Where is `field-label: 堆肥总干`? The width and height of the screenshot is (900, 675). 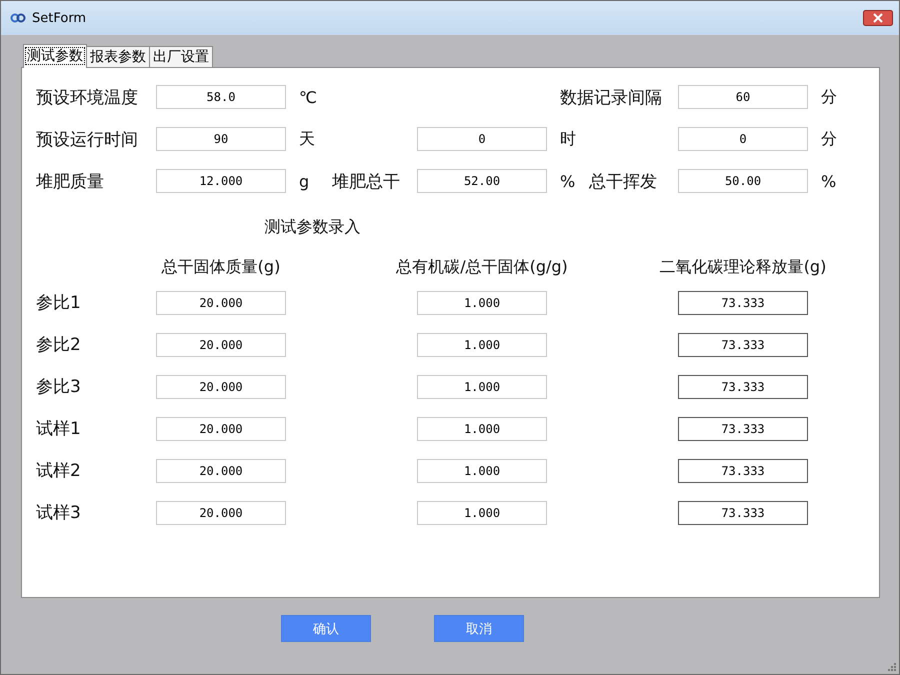 field-label: 堆肥总干 is located at coordinates (366, 182).